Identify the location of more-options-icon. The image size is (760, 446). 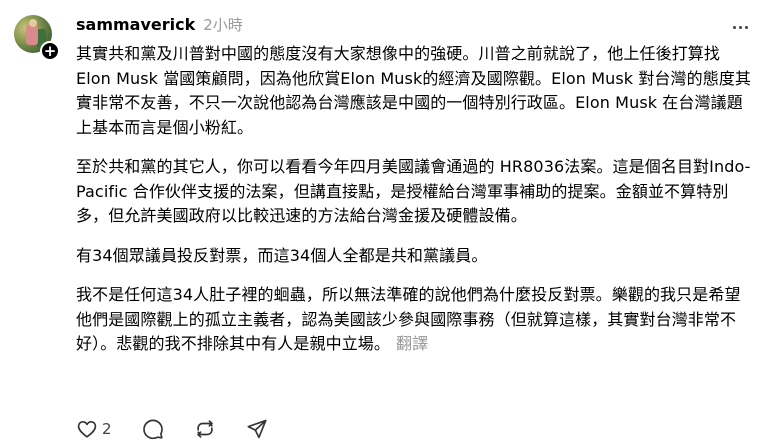
(740, 27).